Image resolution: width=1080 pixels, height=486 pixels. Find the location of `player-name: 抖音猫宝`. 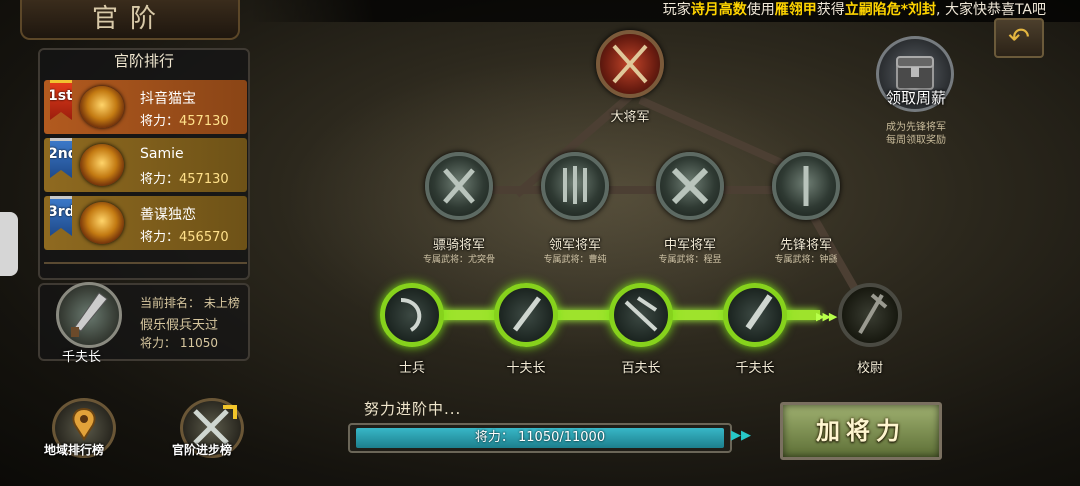

player-name: 抖音猫宝 is located at coordinates (168, 99).